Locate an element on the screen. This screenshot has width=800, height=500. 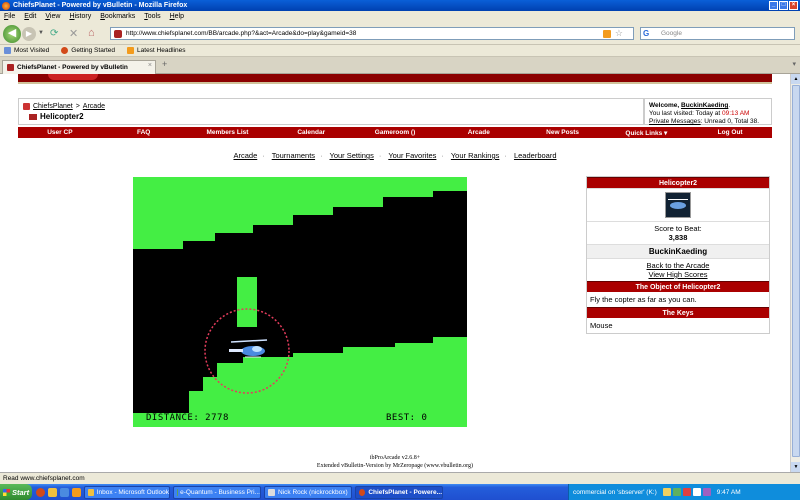
rss-feed-icon is located at coordinates (607, 34).